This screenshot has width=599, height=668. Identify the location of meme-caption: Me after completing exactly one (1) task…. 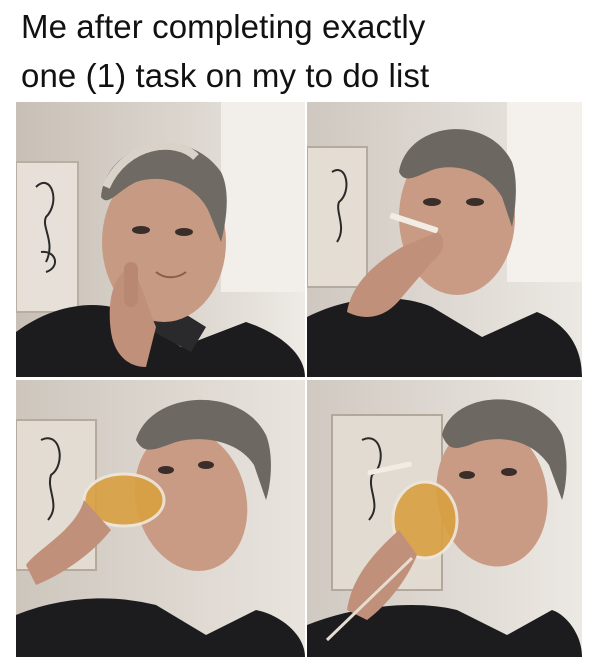
(301, 51).